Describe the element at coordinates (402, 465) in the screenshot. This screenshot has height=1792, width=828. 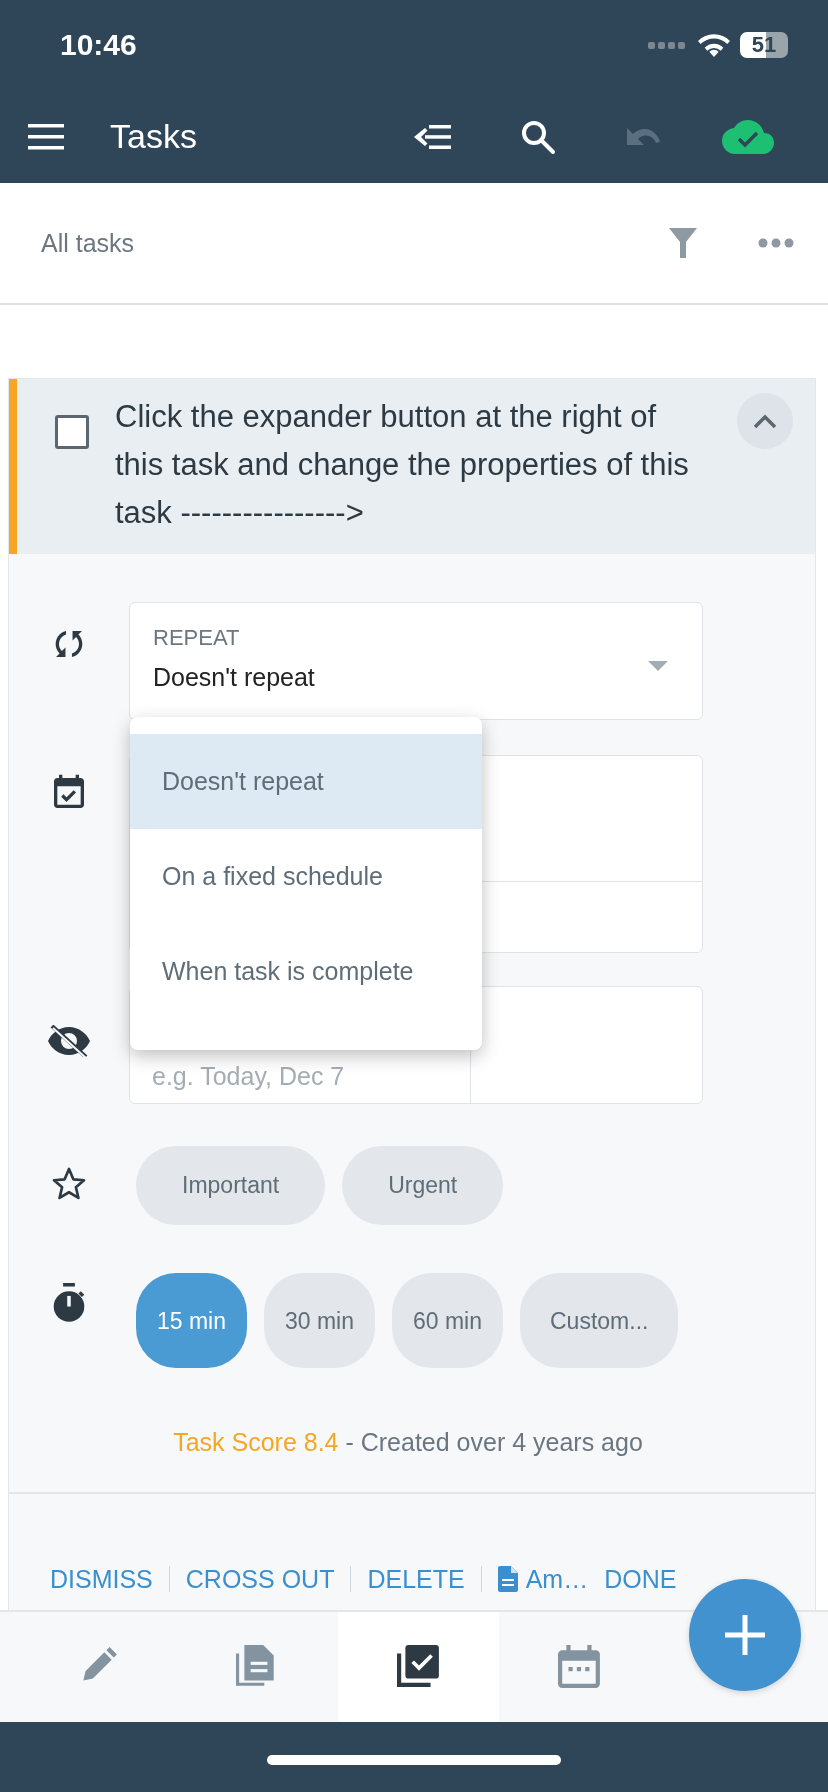
I see `task-title: Click the expander button at the right of this task and change the properties of this task ---------------->` at that location.